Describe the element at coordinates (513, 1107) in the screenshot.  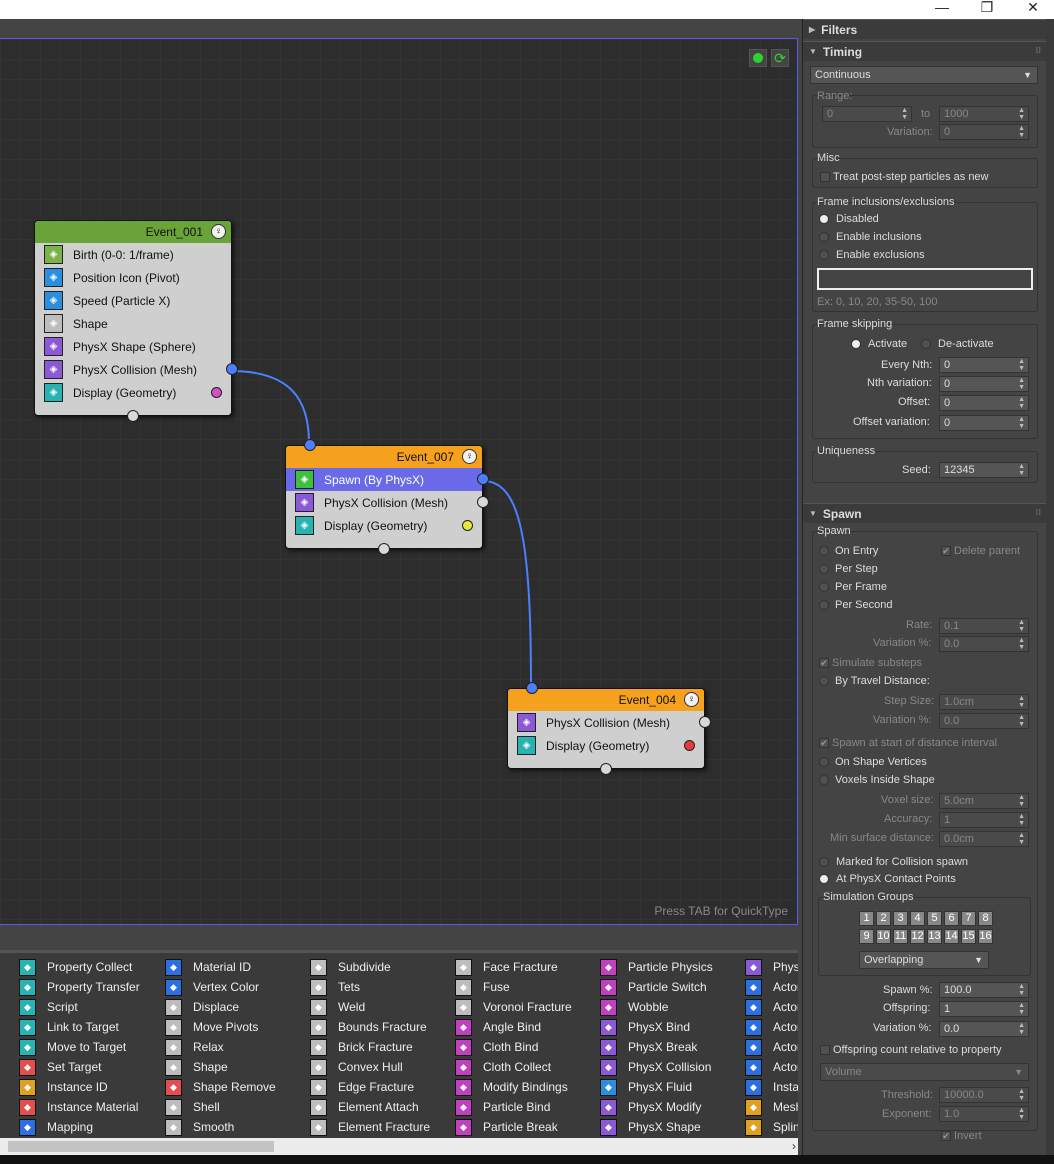
I see `depot-item: ◆ Particle Bind` at that location.